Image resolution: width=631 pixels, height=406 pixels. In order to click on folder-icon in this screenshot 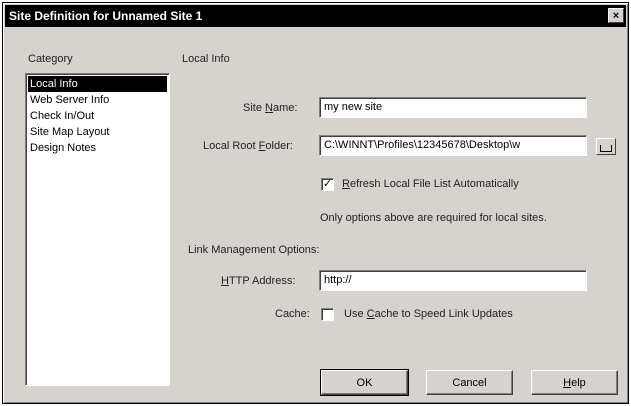, I will do `click(606, 148)`.